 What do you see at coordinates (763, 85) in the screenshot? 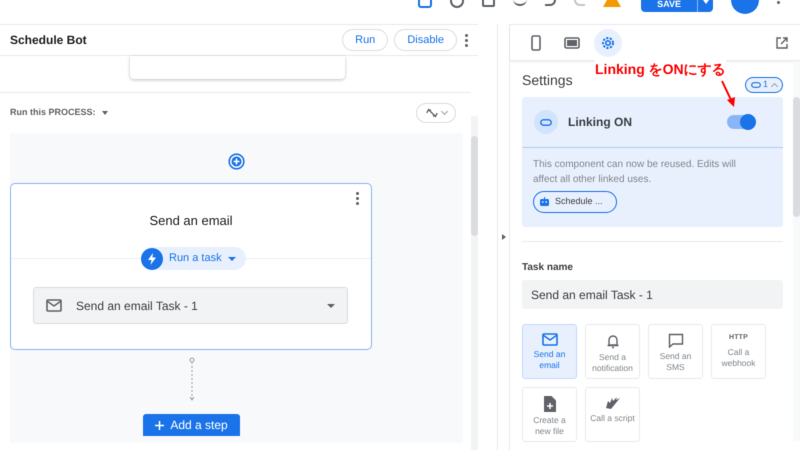
I see `link-count-chip: 1` at bounding box center [763, 85].